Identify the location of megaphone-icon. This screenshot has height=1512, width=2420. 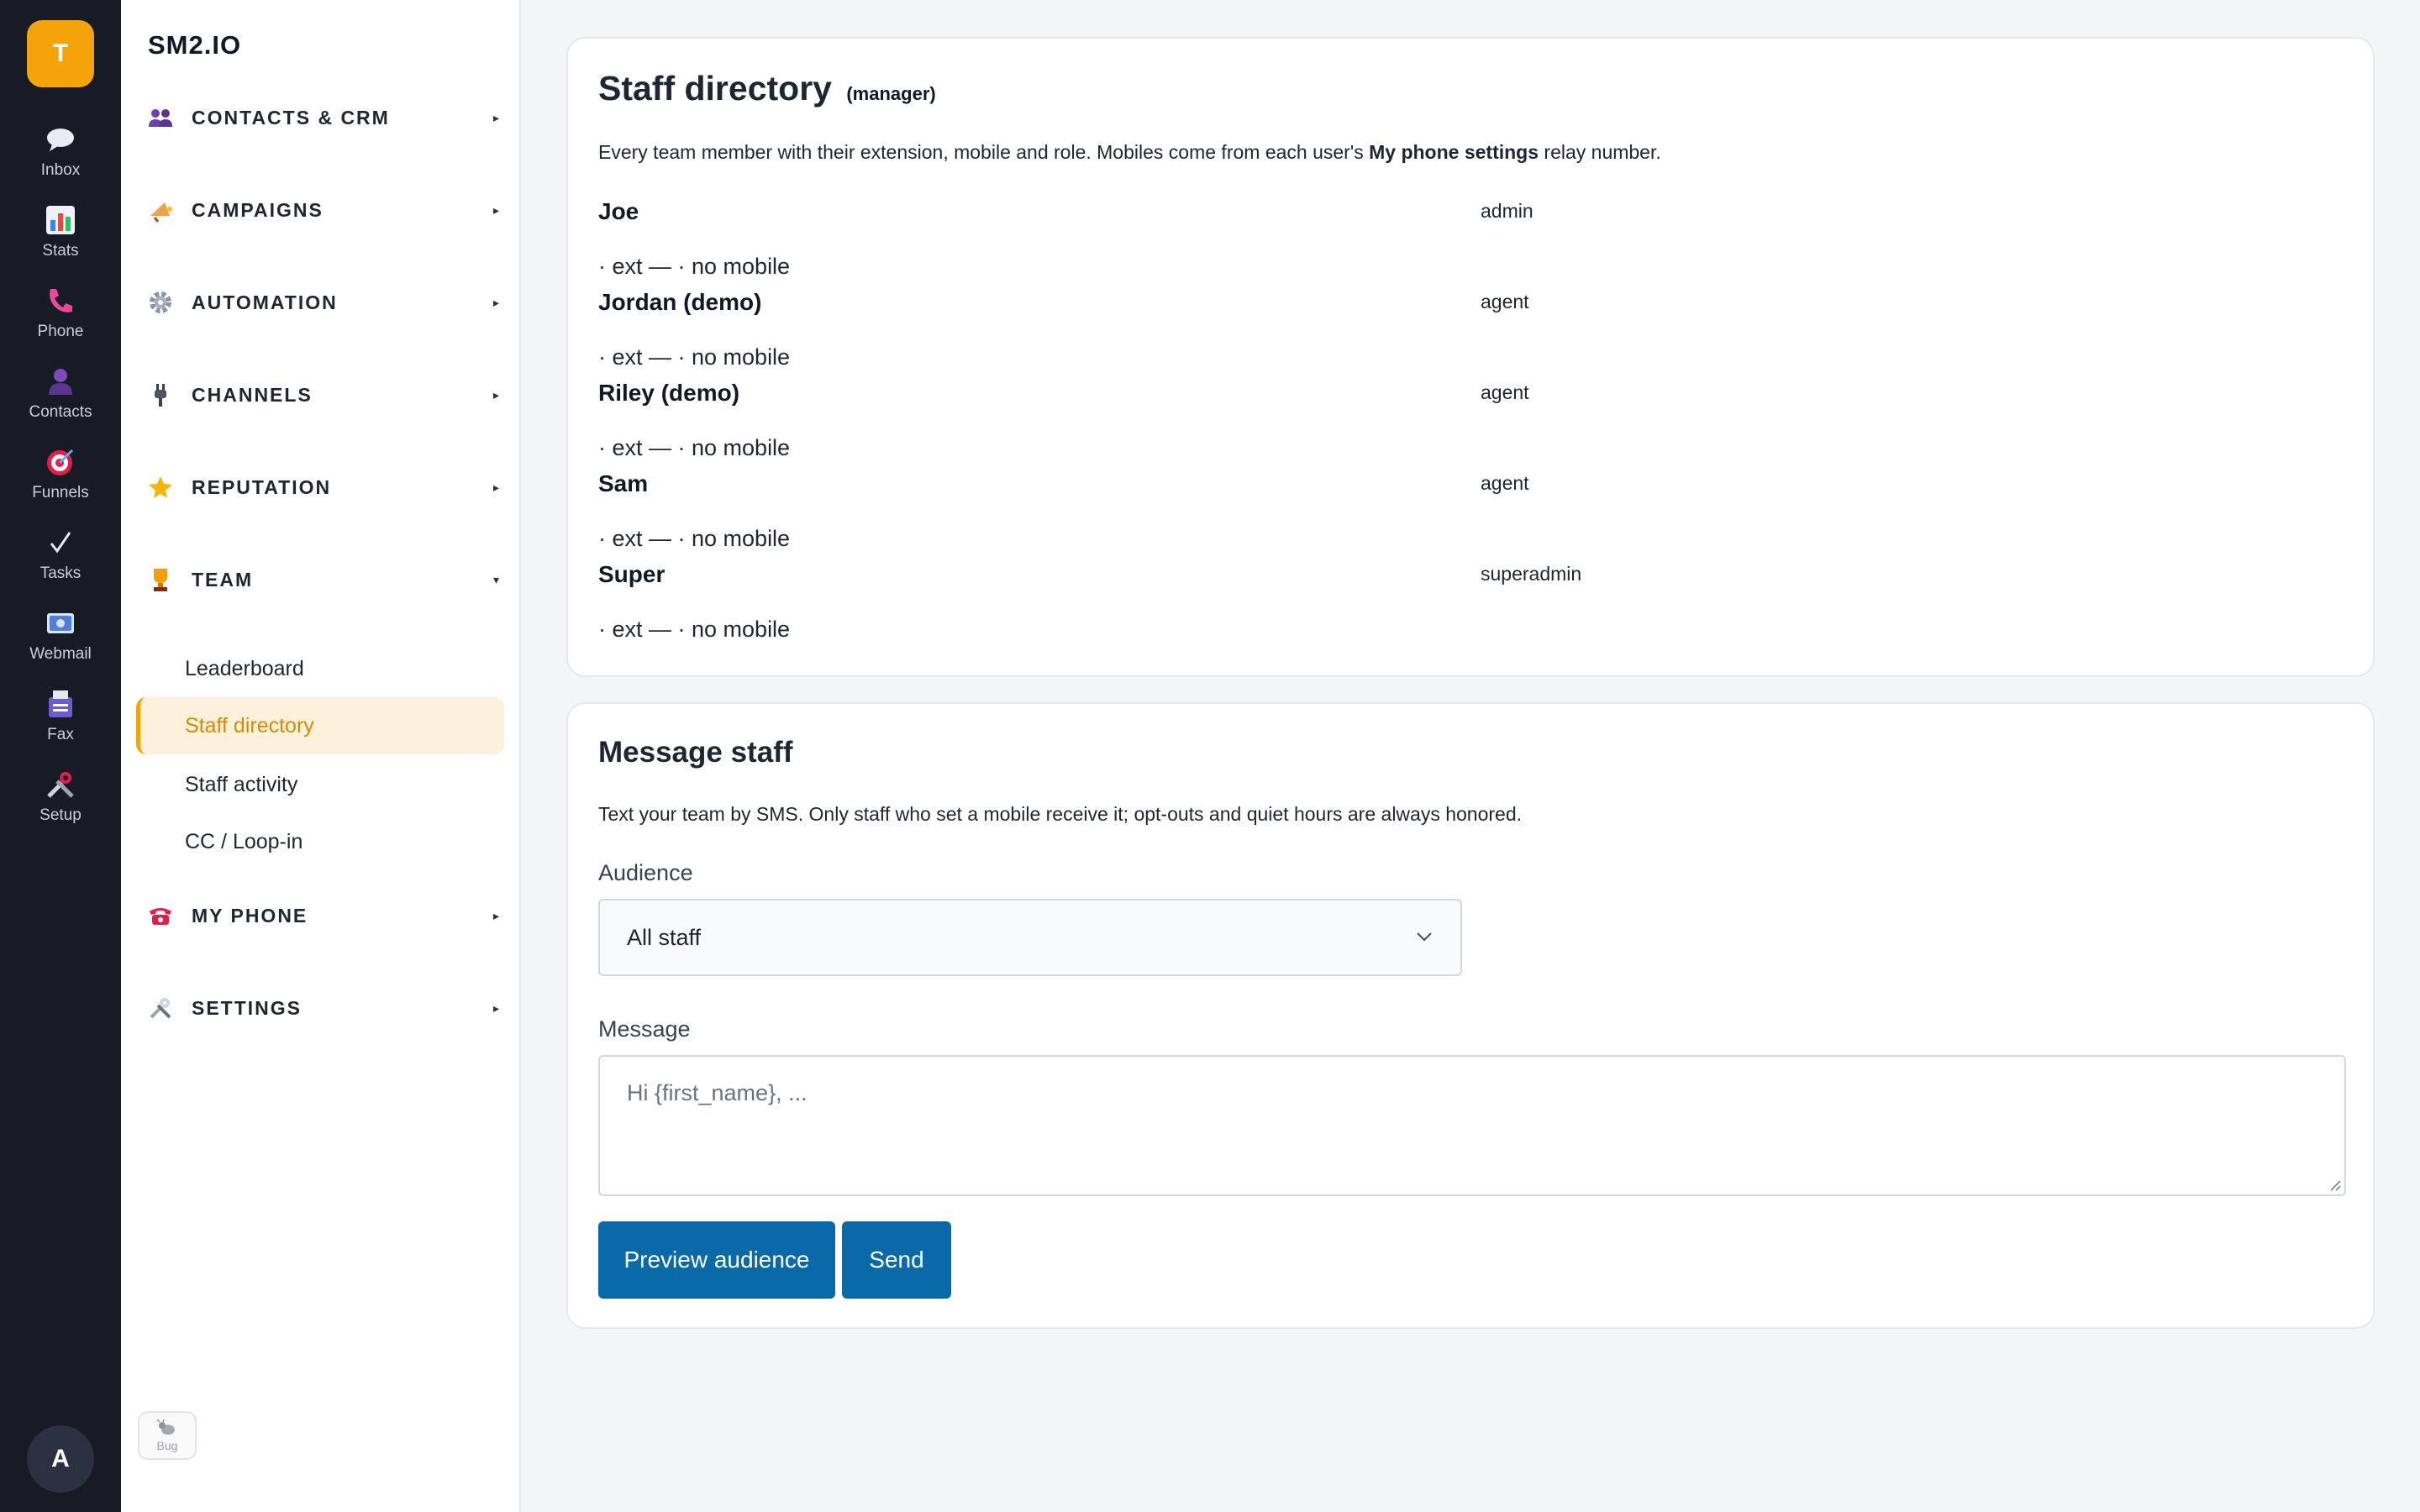
(161, 210).